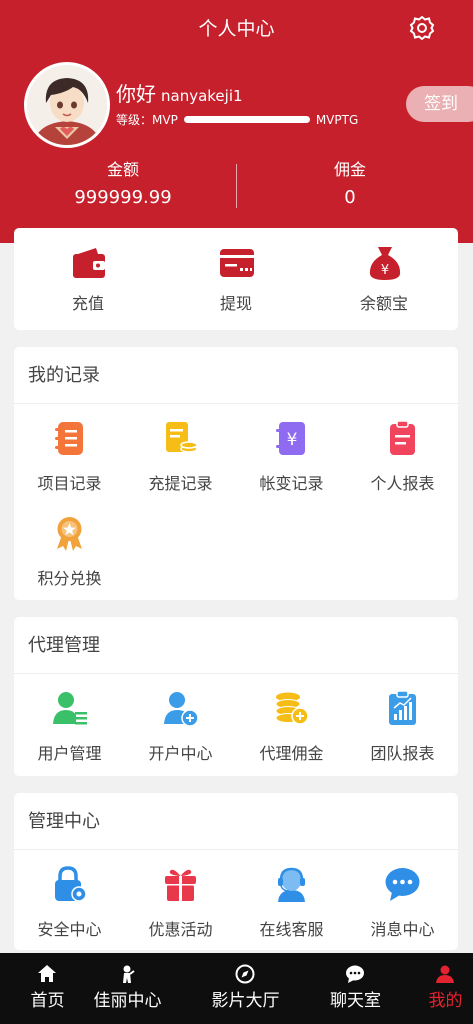 This screenshot has width=473, height=1024. What do you see at coordinates (350, 197) in the screenshot?
I see `commission-value: 0` at bounding box center [350, 197].